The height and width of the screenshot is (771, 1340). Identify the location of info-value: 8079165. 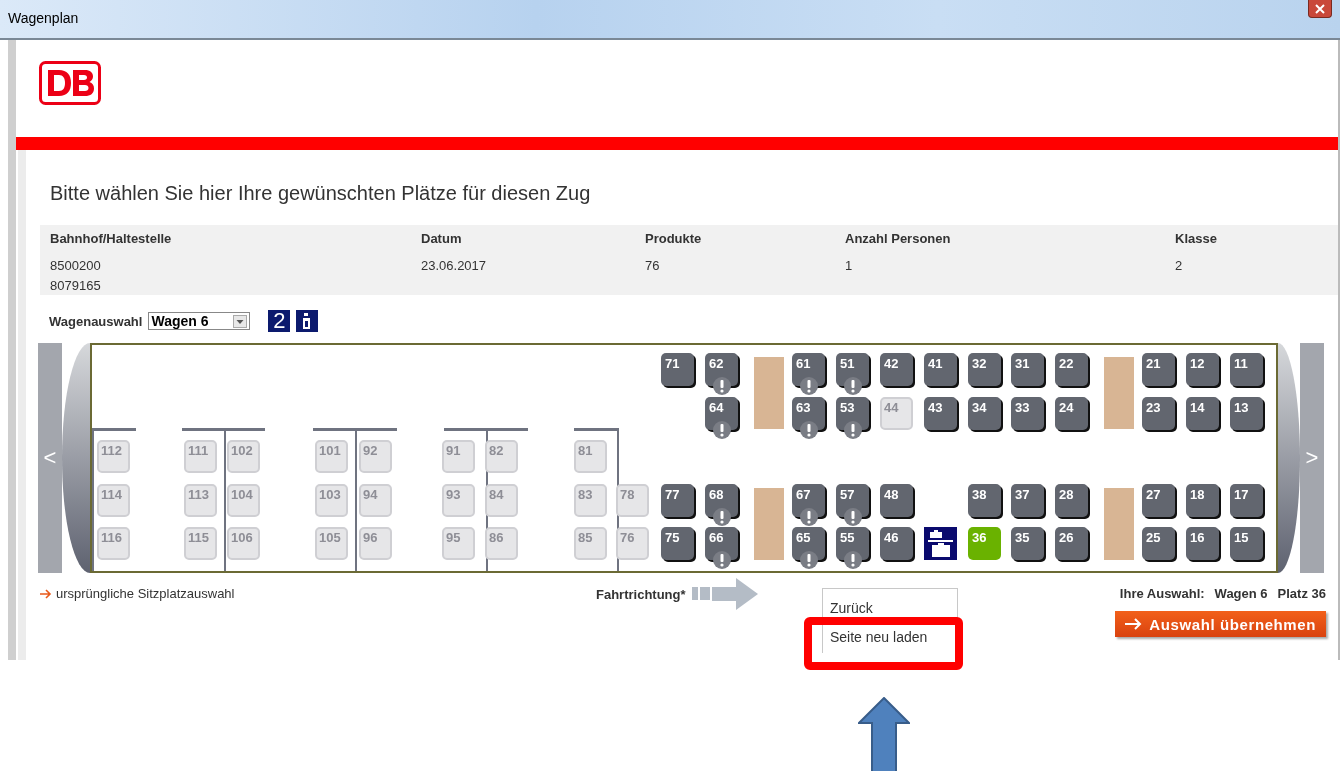
(76, 286).